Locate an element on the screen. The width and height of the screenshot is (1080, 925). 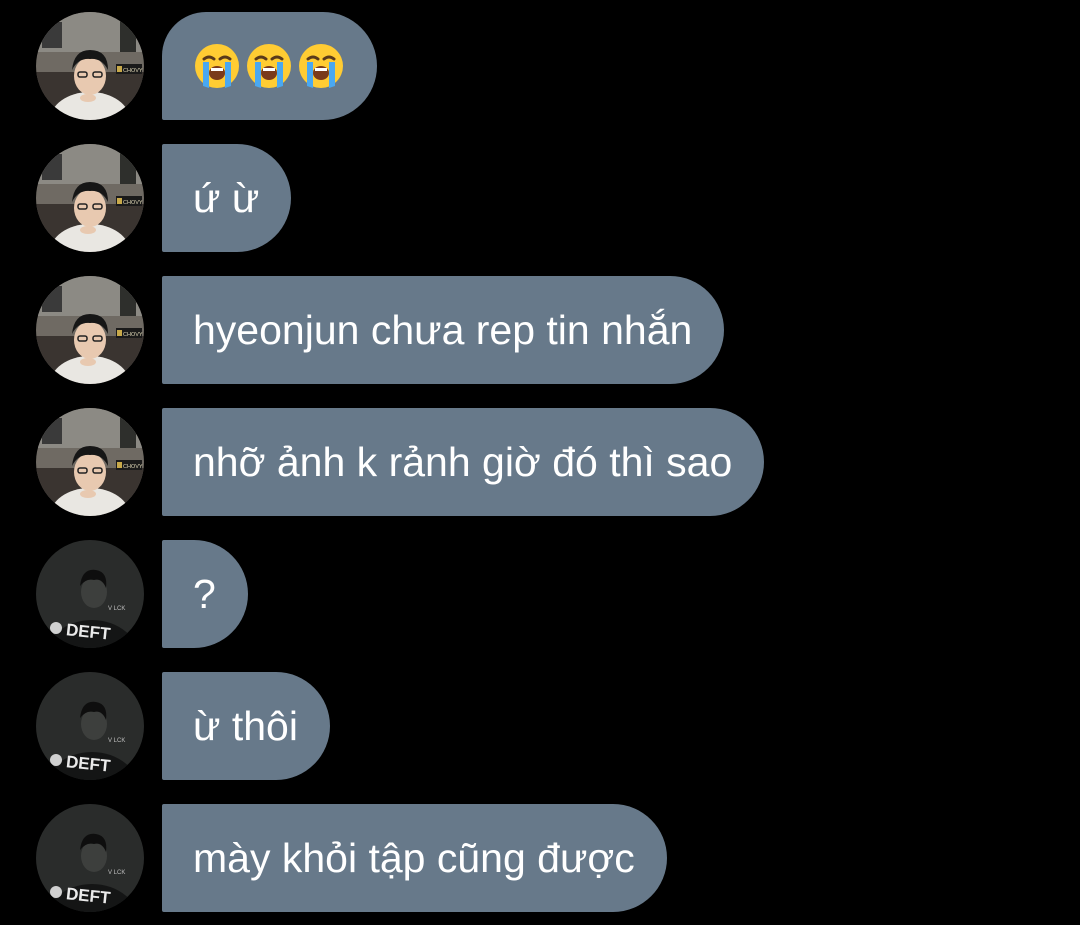
message-text: mày khỏi tập cũng được is located at coordinates (414, 857).